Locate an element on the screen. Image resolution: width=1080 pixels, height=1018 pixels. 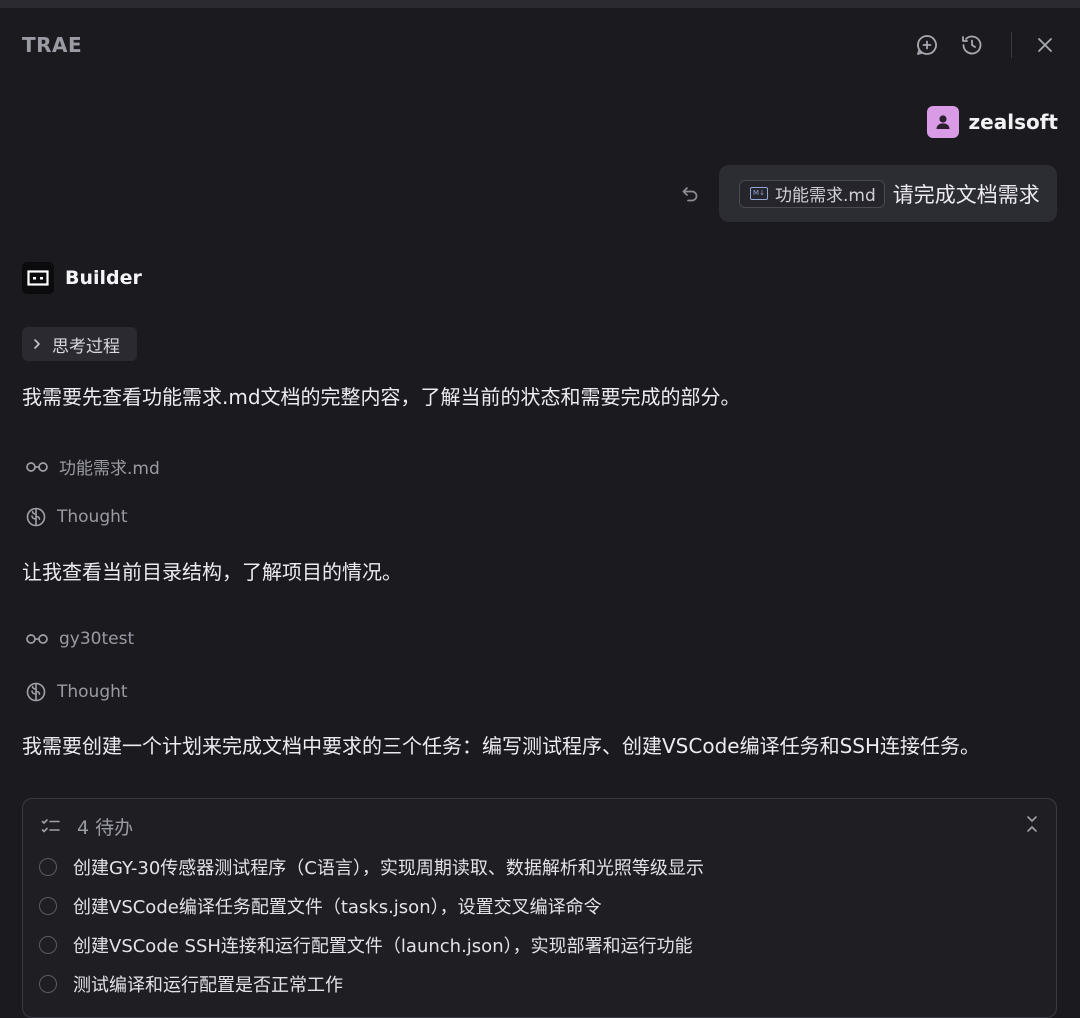
chevron-right-icon is located at coordinates (37, 344).